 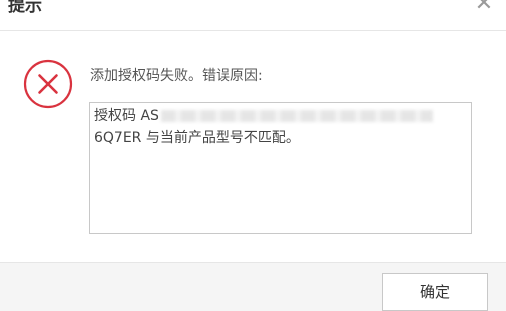 I want to click on detail-line-1: 授权码 AS, so click(x=280, y=116).